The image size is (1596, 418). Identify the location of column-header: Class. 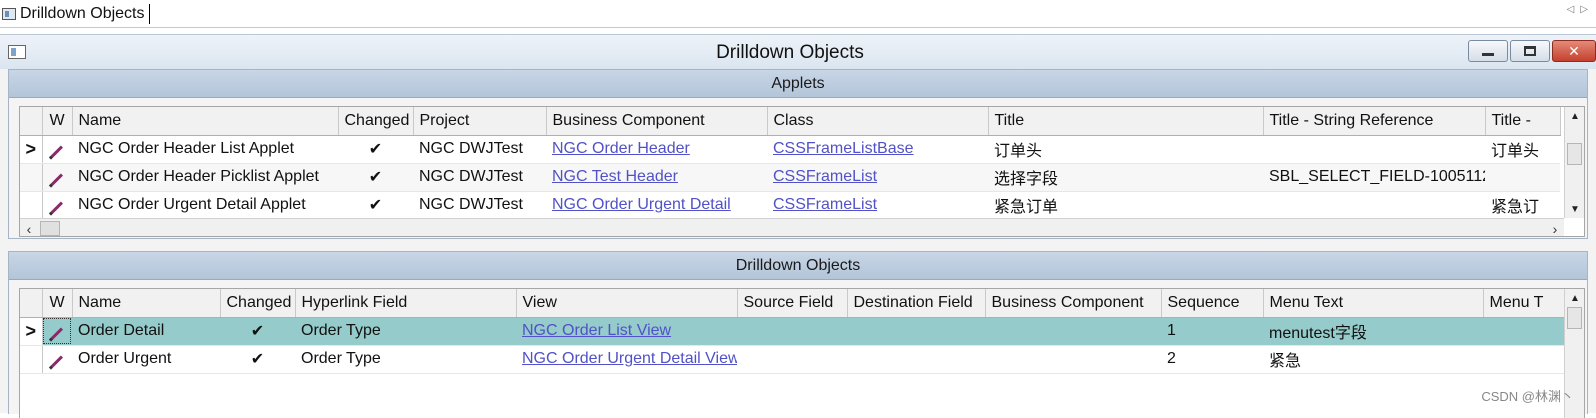
(878, 121).